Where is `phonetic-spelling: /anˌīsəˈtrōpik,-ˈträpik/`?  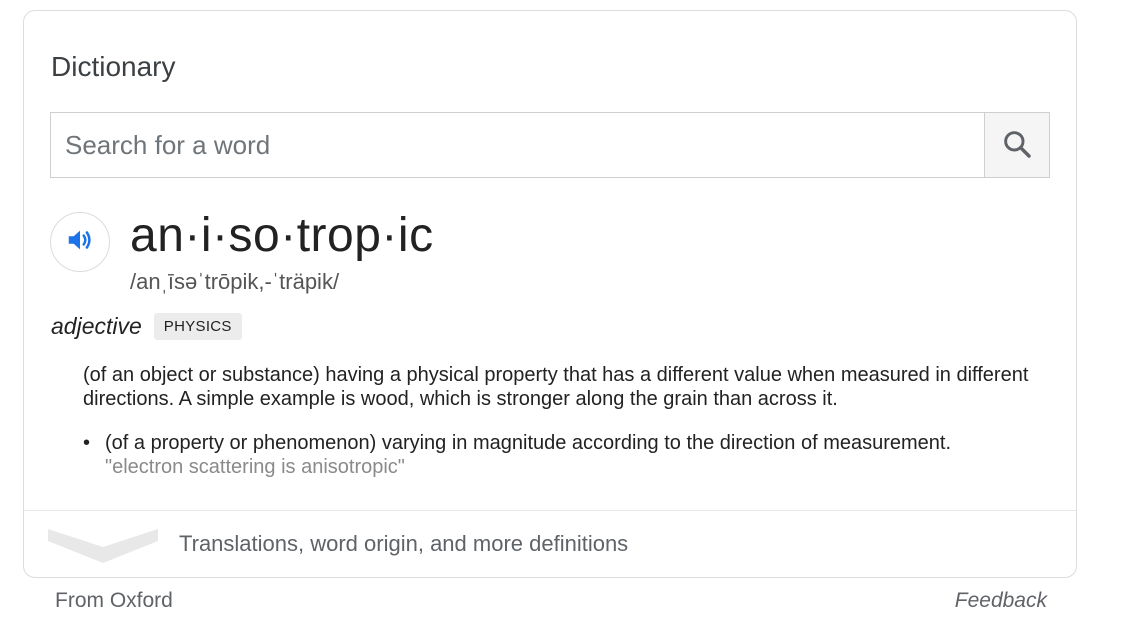
phonetic-spelling: /anˌīsəˈtrōpik,-ˈträpik/ is located at coordinates (235, 281).